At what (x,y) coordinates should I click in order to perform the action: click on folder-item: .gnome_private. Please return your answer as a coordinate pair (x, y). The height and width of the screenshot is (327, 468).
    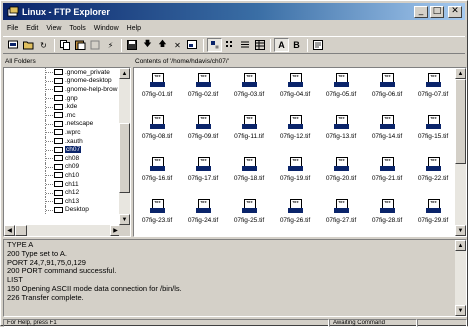
    Looking at the image, I should click on (62, 72).